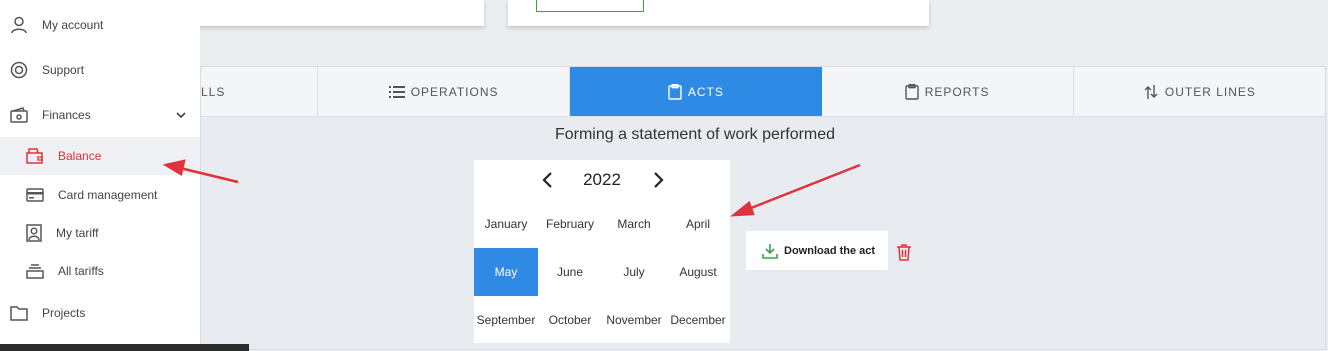 The image size is (1328, 351). Describe the element at coordinates (19, 70) in the screenshot. I see `lifebuoy-icon` at that location.